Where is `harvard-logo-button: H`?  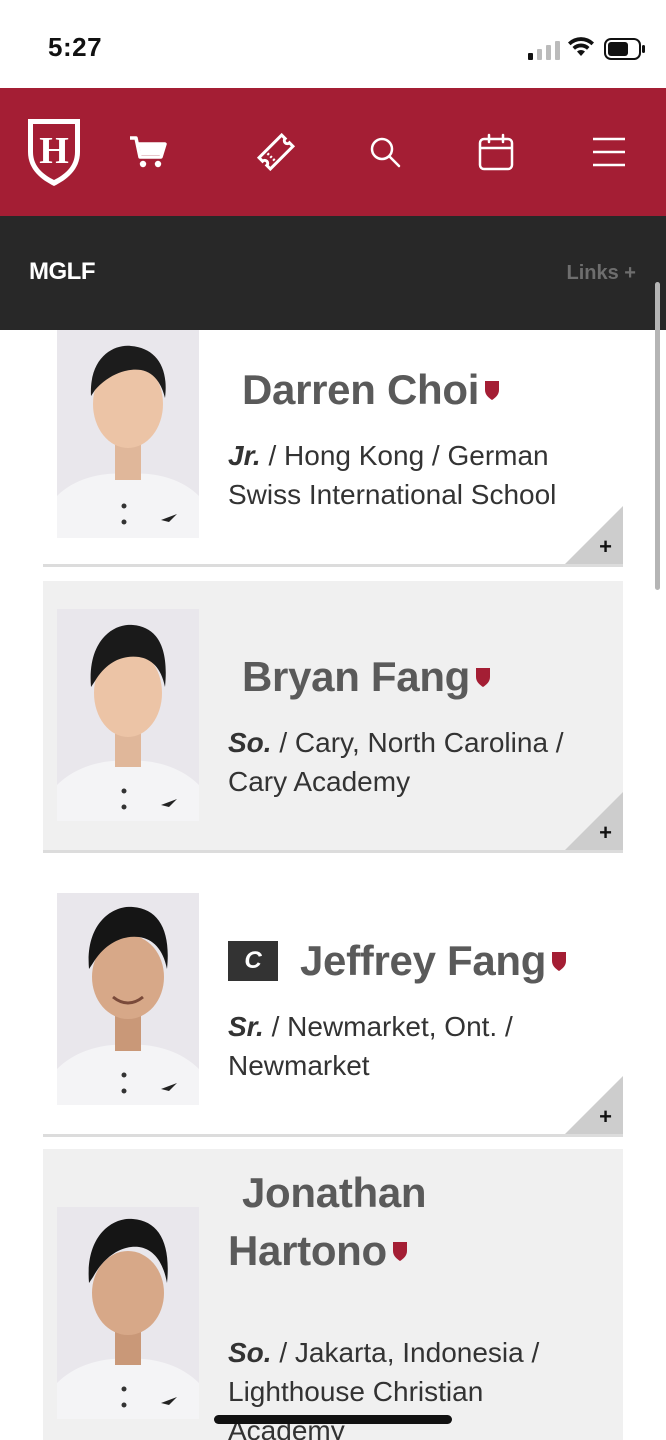 harvard-logo-button: H is located at coordinates (54, 152).